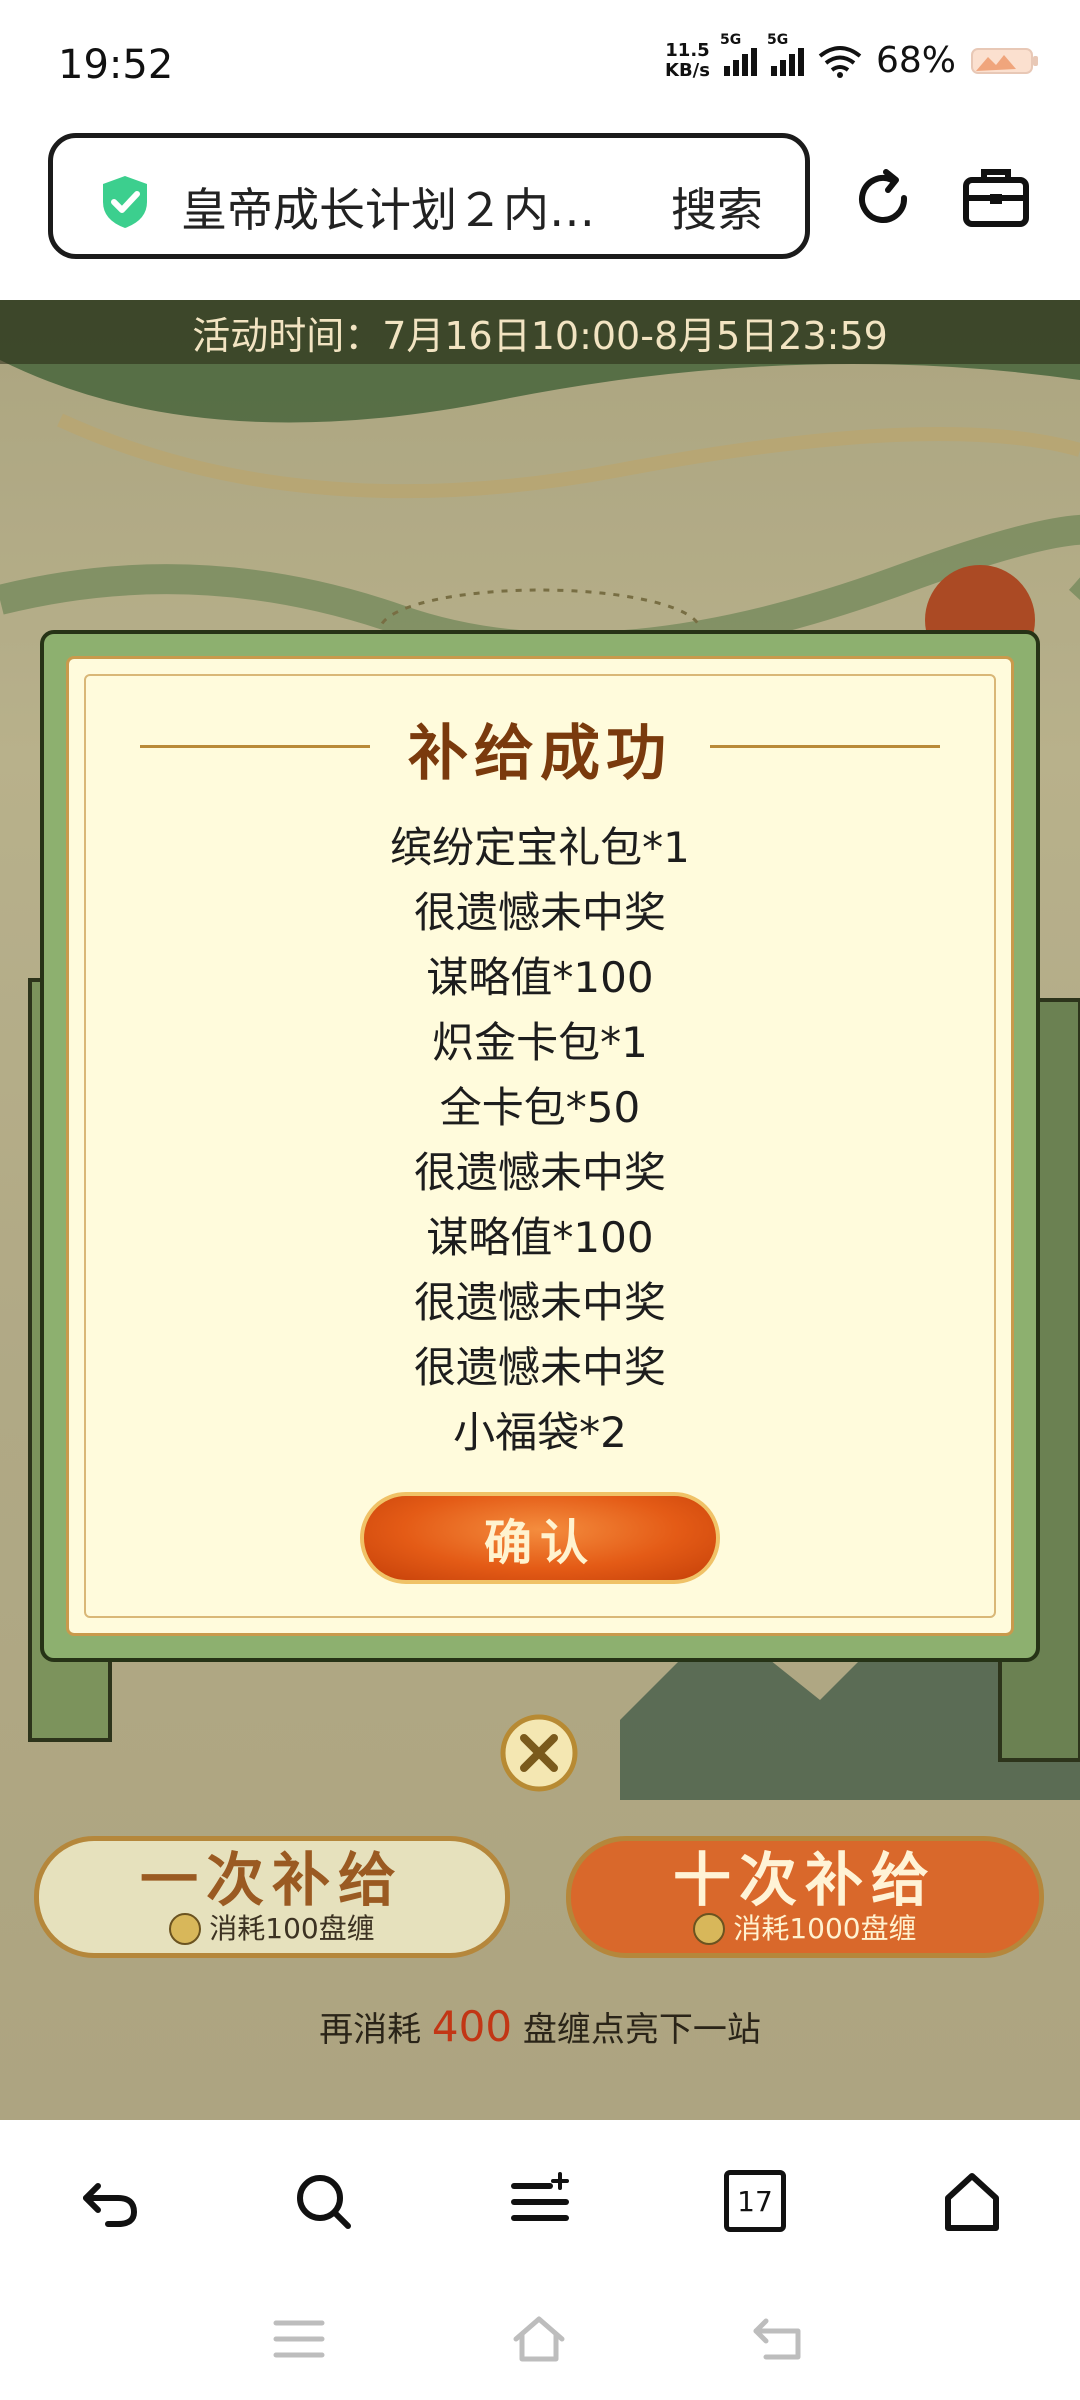  I want to click on toolbox-icon, so click(996, 198).